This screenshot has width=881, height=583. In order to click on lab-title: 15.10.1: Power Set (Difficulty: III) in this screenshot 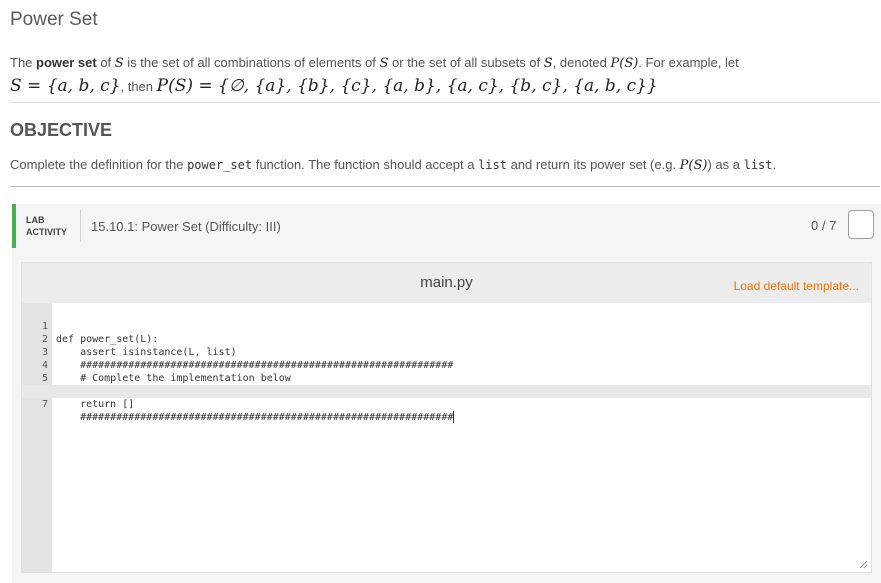, I will do `click(186, 226)`.